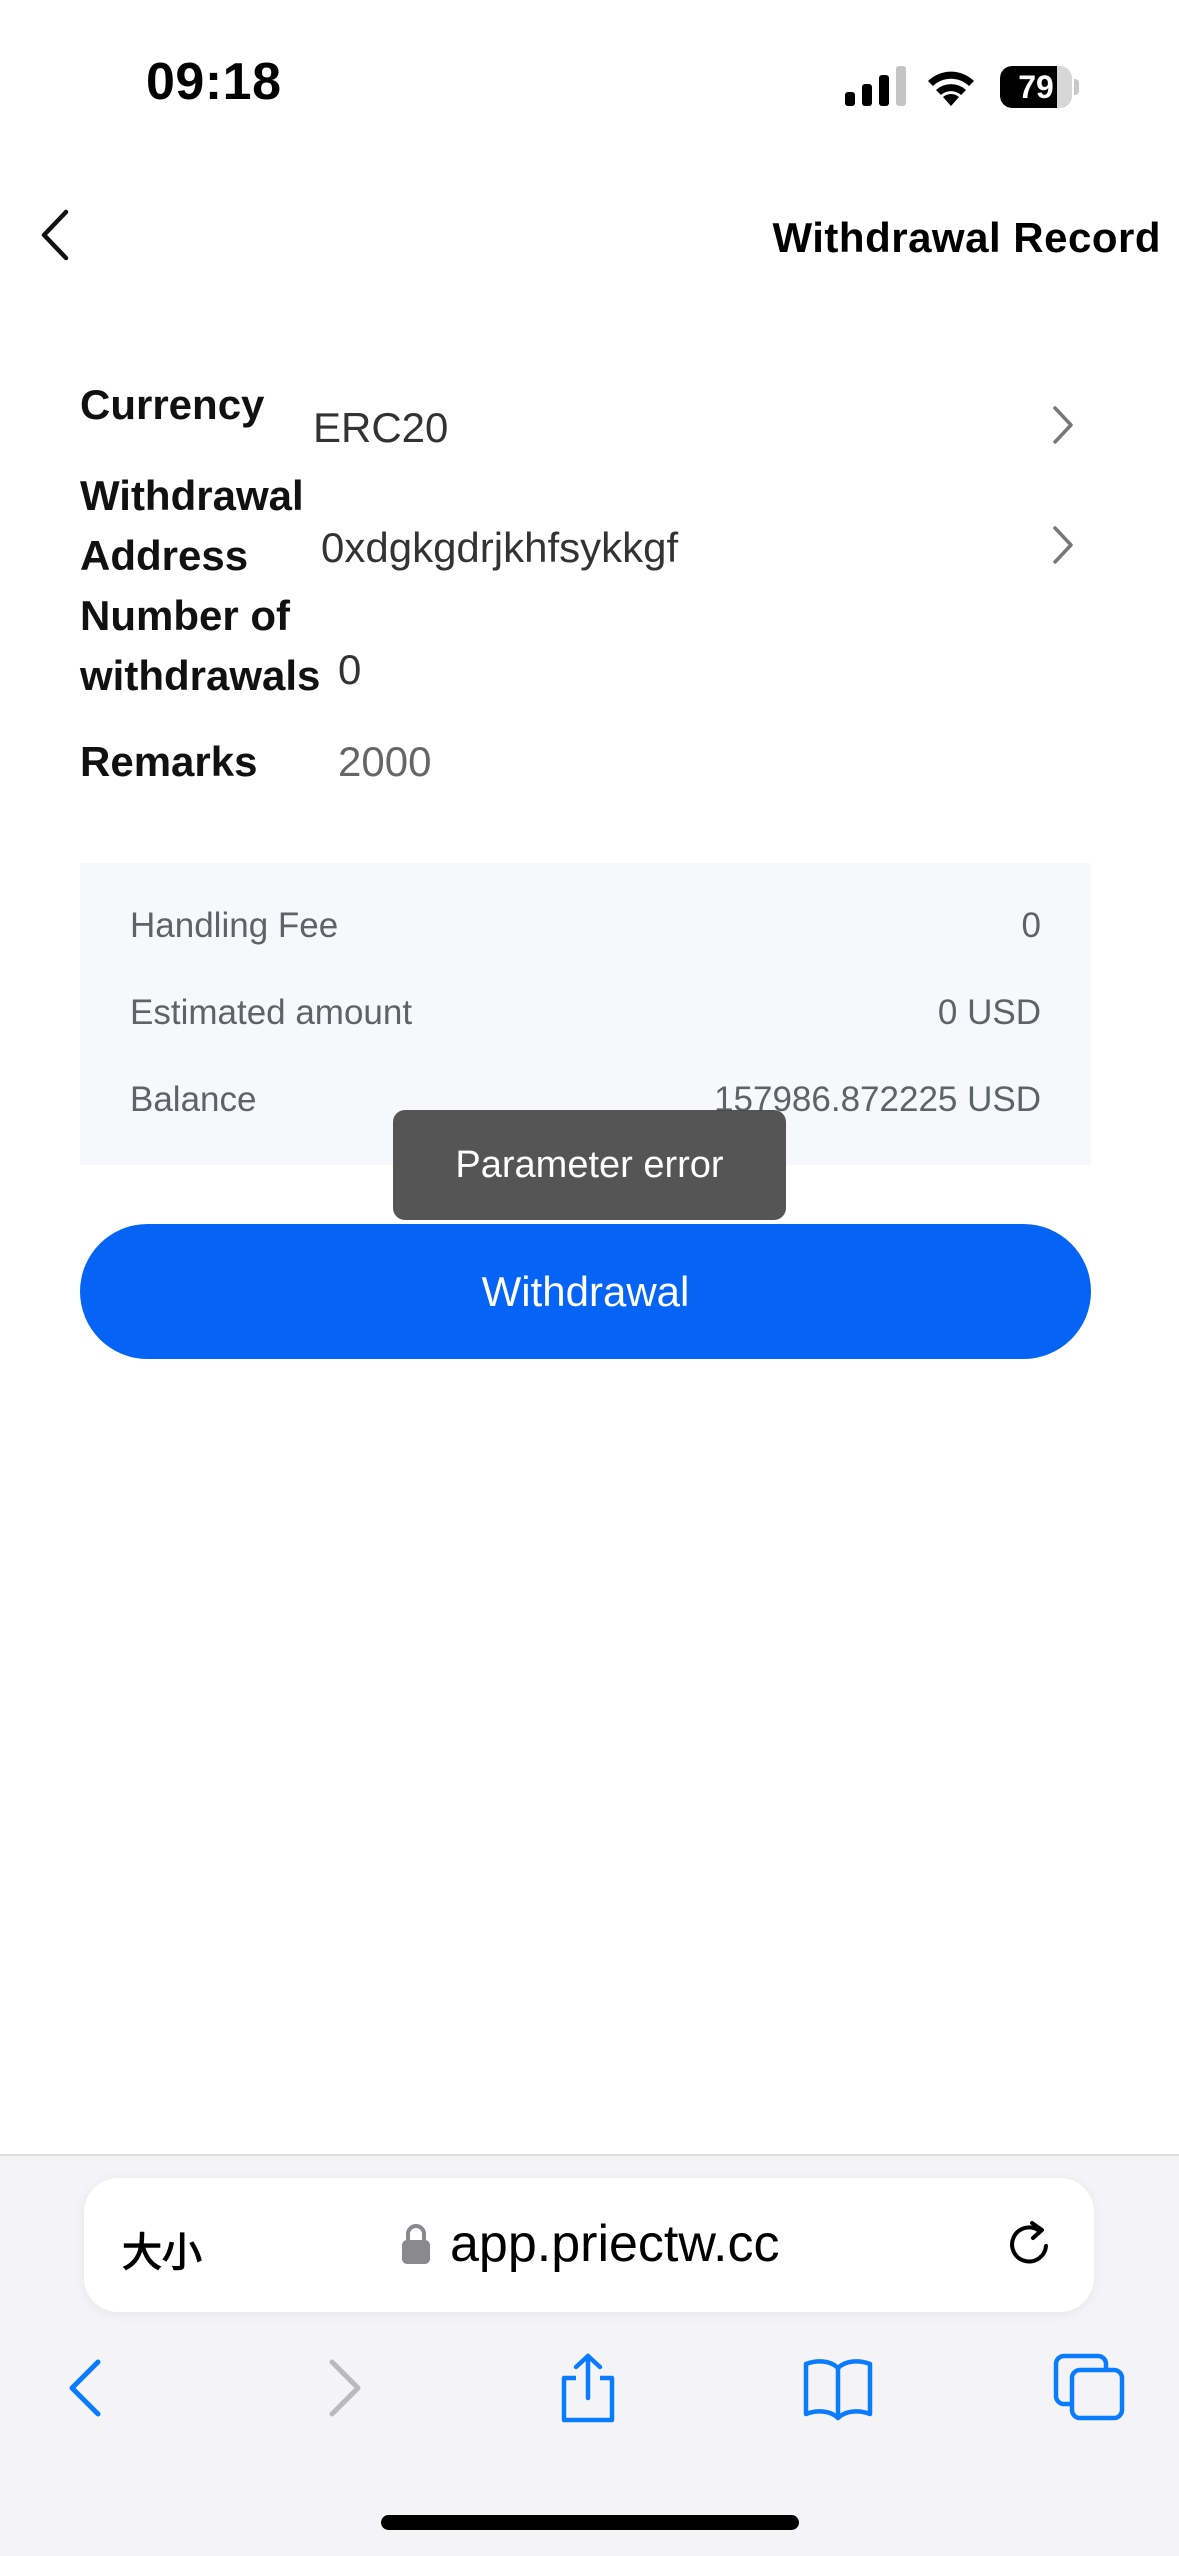 Image resolution: width=1179 pixels, height=2556 pixels. Describe the element at coordinates (60, 235) in the screenshot. I see `back-chevron-icon` at that location.